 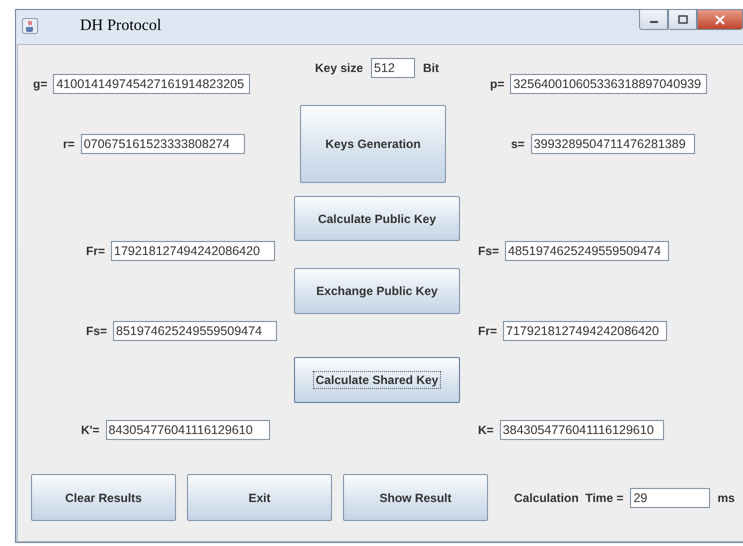 I want to click on time-field: 29, so click(x=670, y=498).